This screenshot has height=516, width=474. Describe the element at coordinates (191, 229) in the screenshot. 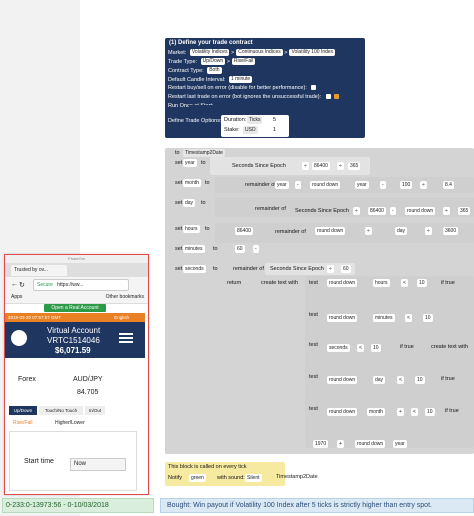

I see `var-hours-dropdown: hours` at that location.